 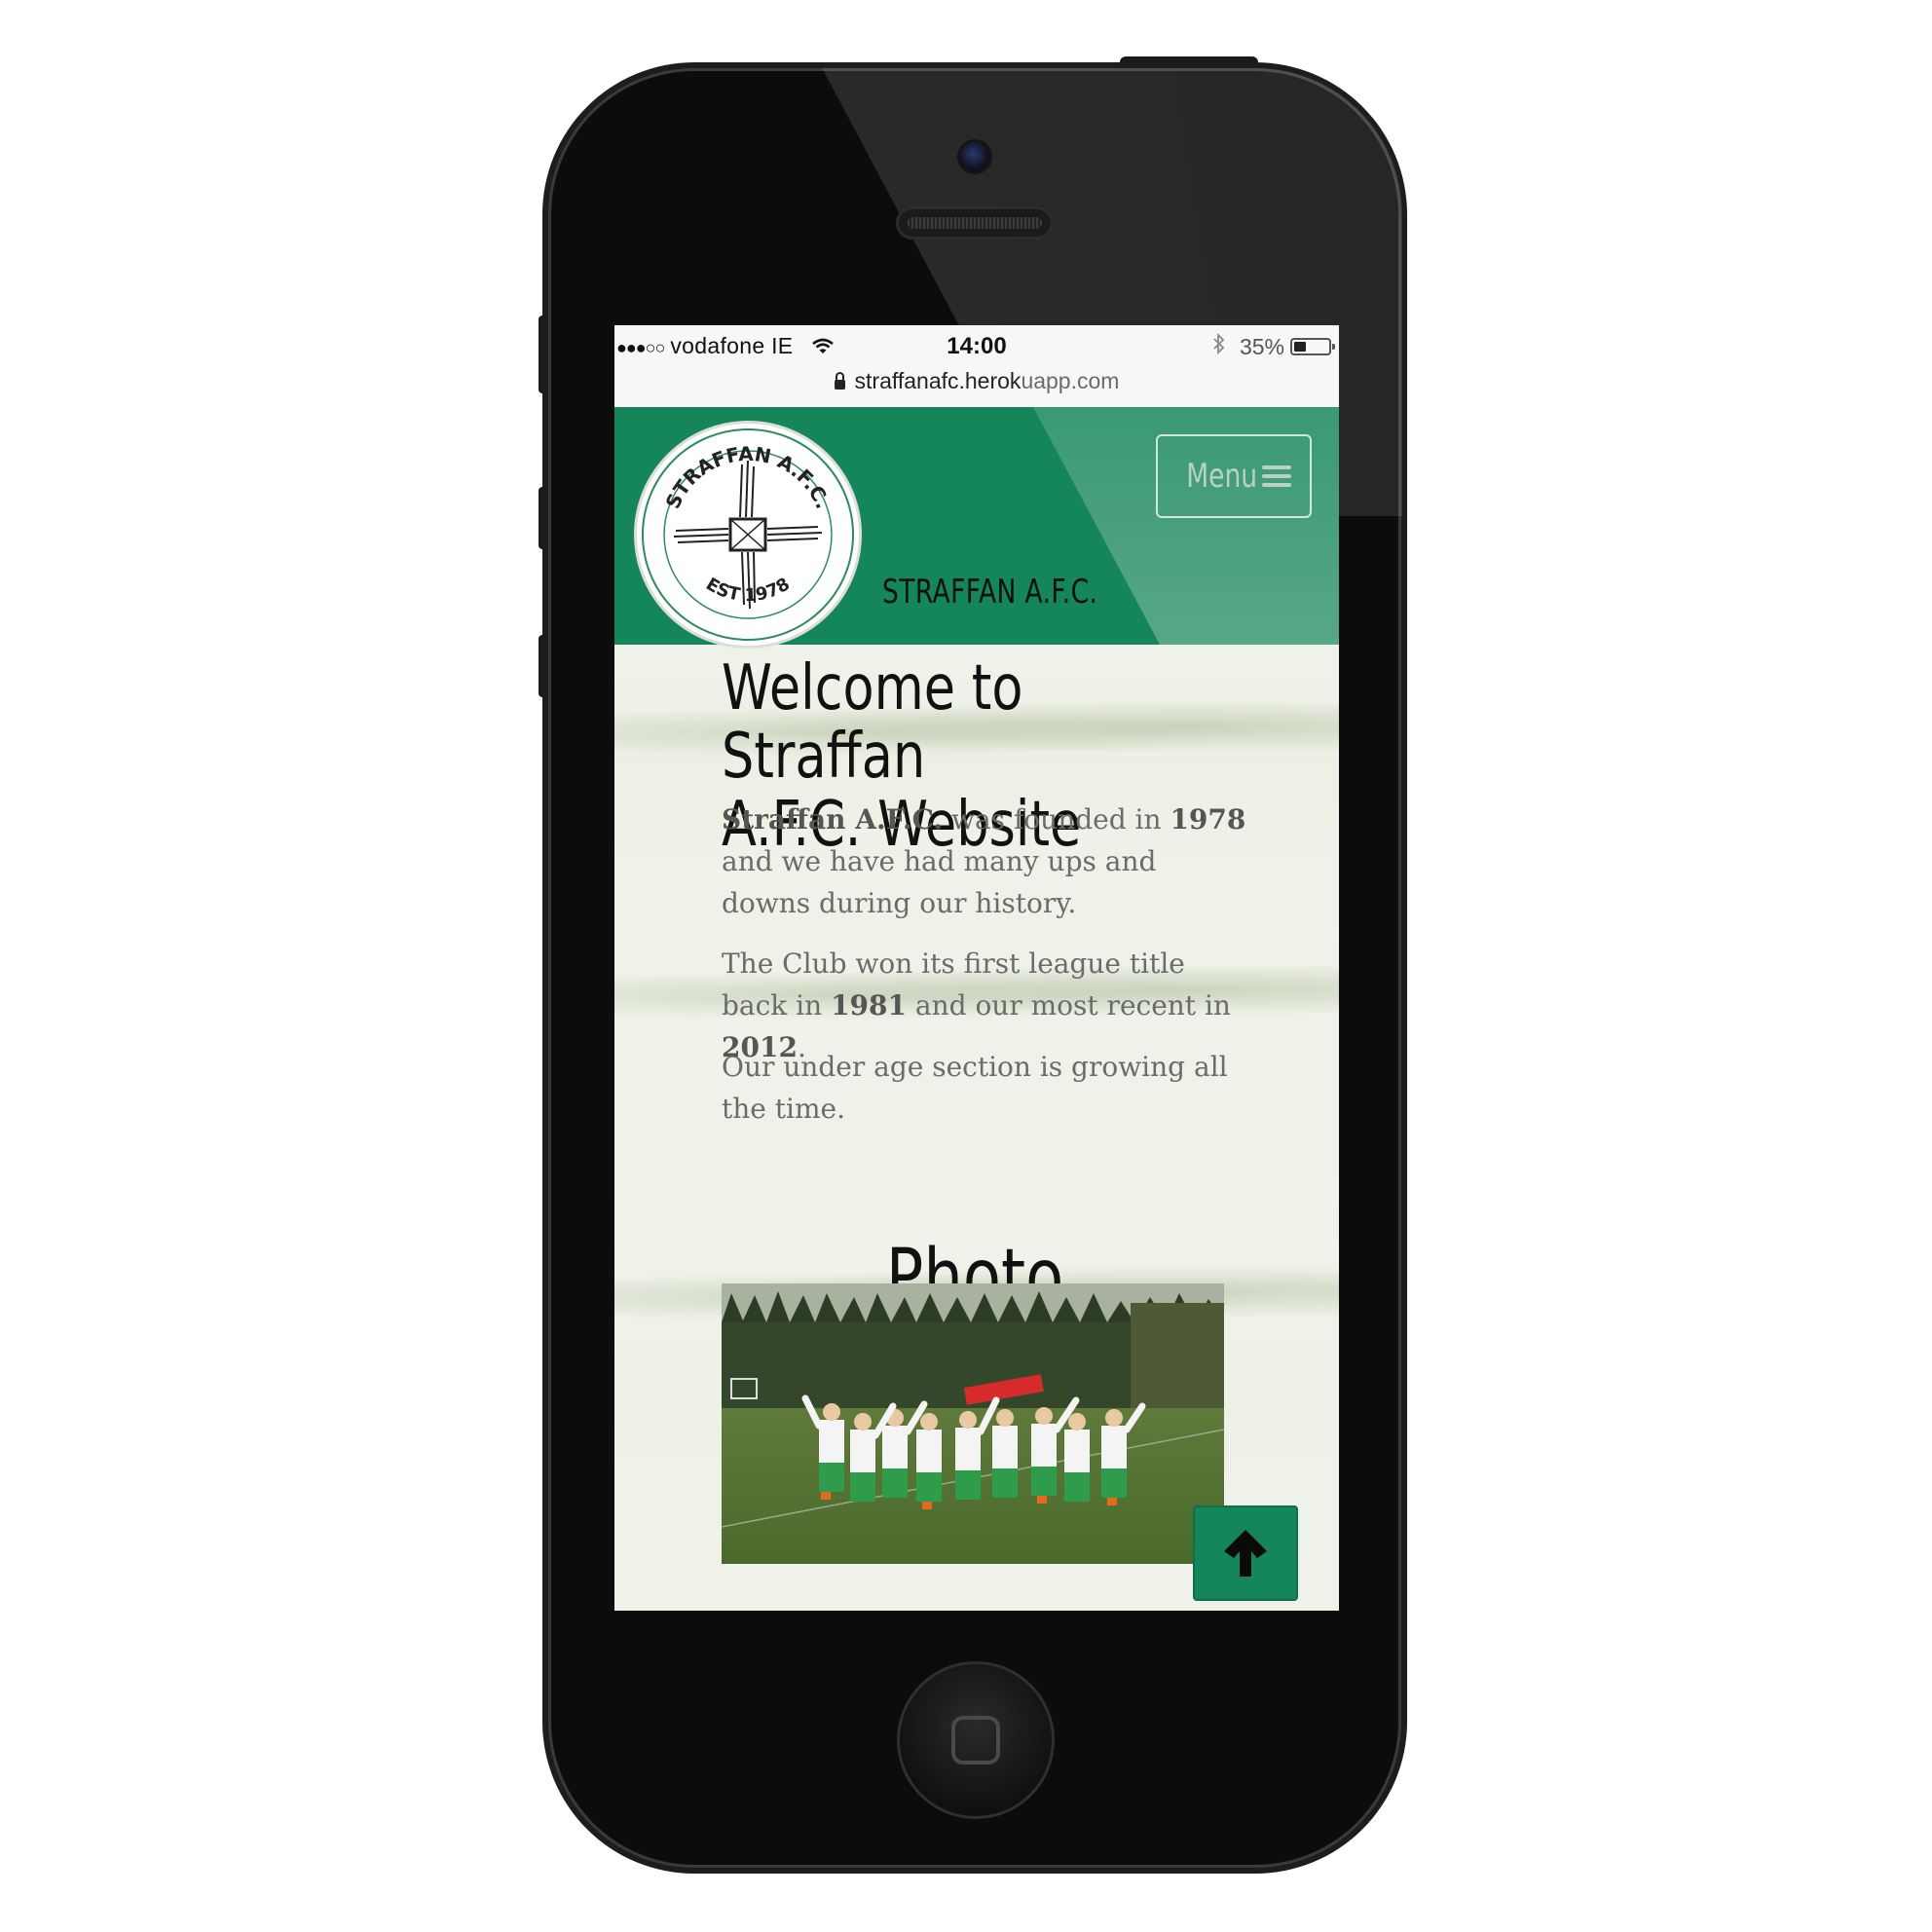 What do you see at coordinates (1333, 347) in the screenshot?
I see `battery-nub` at bounding box center [1333, 347].